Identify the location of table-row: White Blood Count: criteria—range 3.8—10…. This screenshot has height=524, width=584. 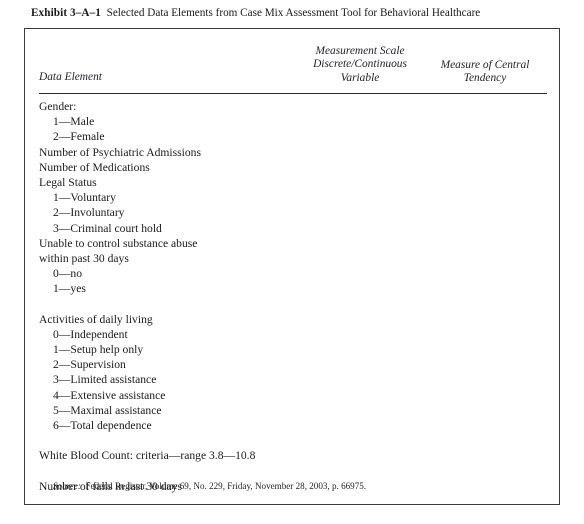
(292, 455).